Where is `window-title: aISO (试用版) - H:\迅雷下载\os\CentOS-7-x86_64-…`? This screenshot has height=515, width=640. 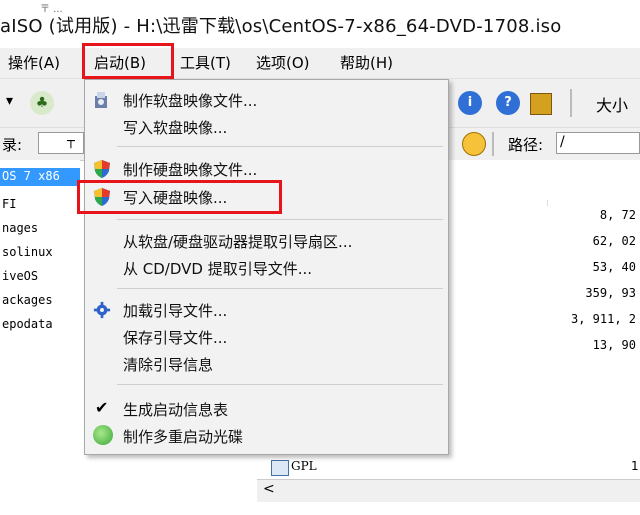 window-title: aISO (试用版) - H:\迅雷下载\os\CentOS-7-x86_64-… is located at coordinates (281, 26).